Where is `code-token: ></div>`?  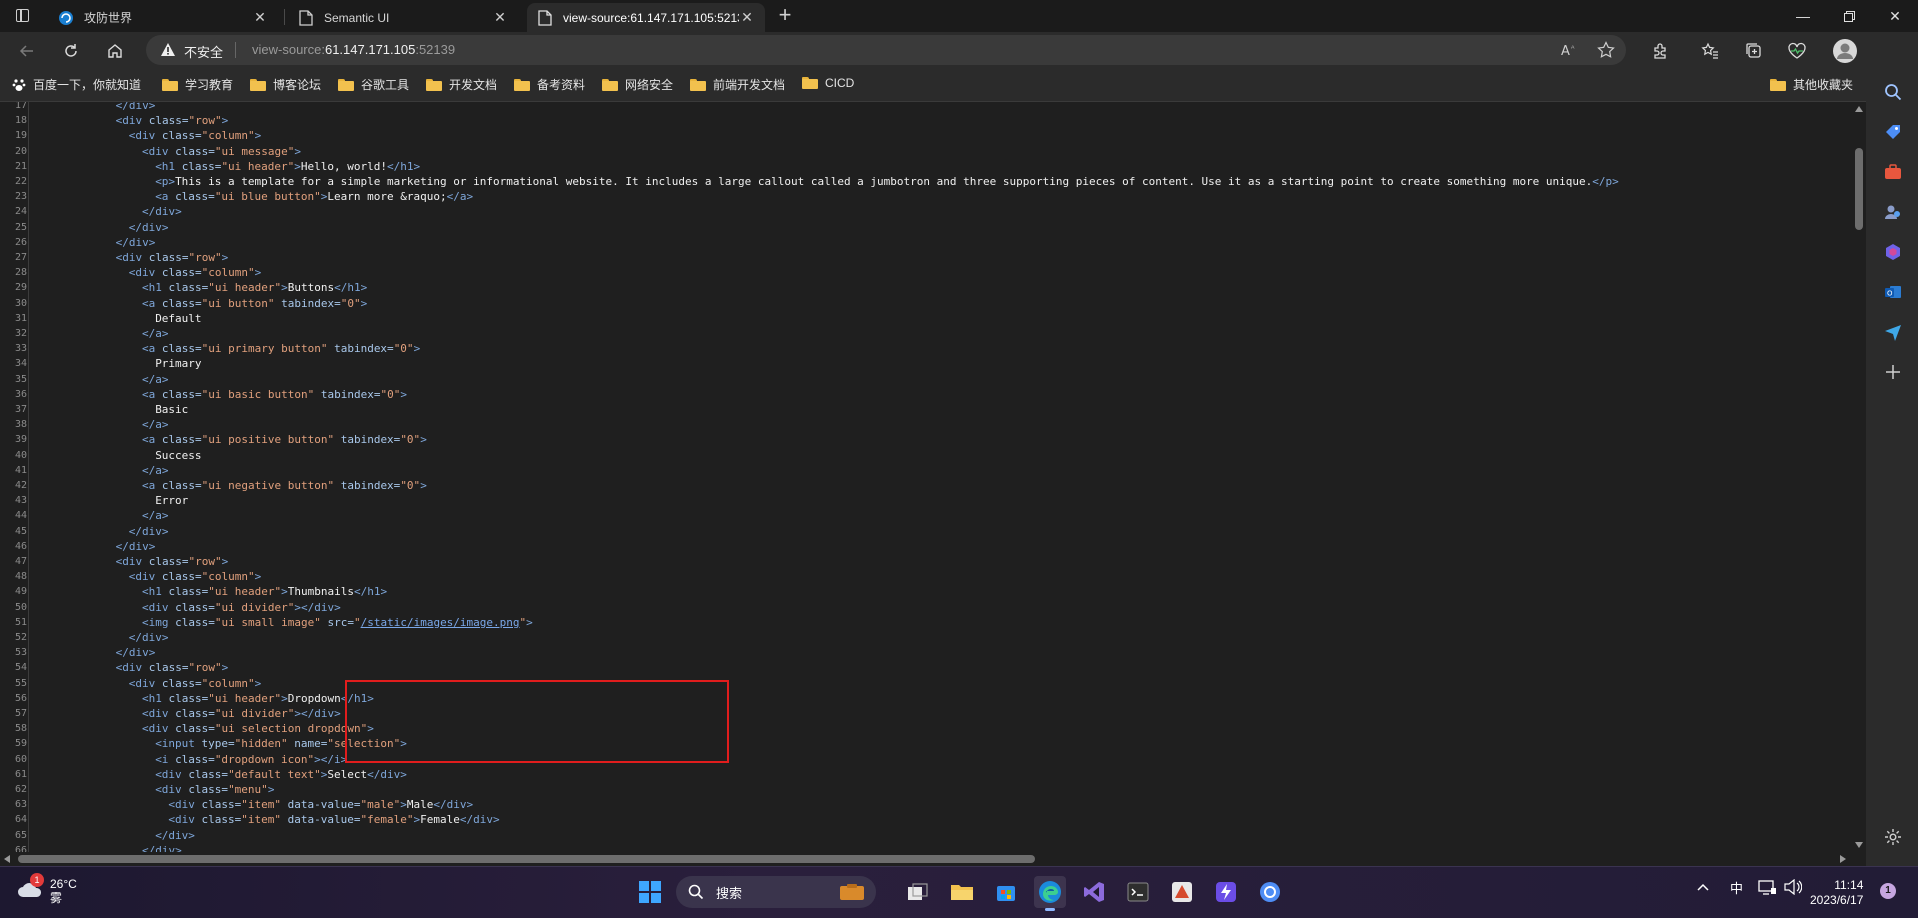 code-token: ></div> is located at coordinates (317, 713).